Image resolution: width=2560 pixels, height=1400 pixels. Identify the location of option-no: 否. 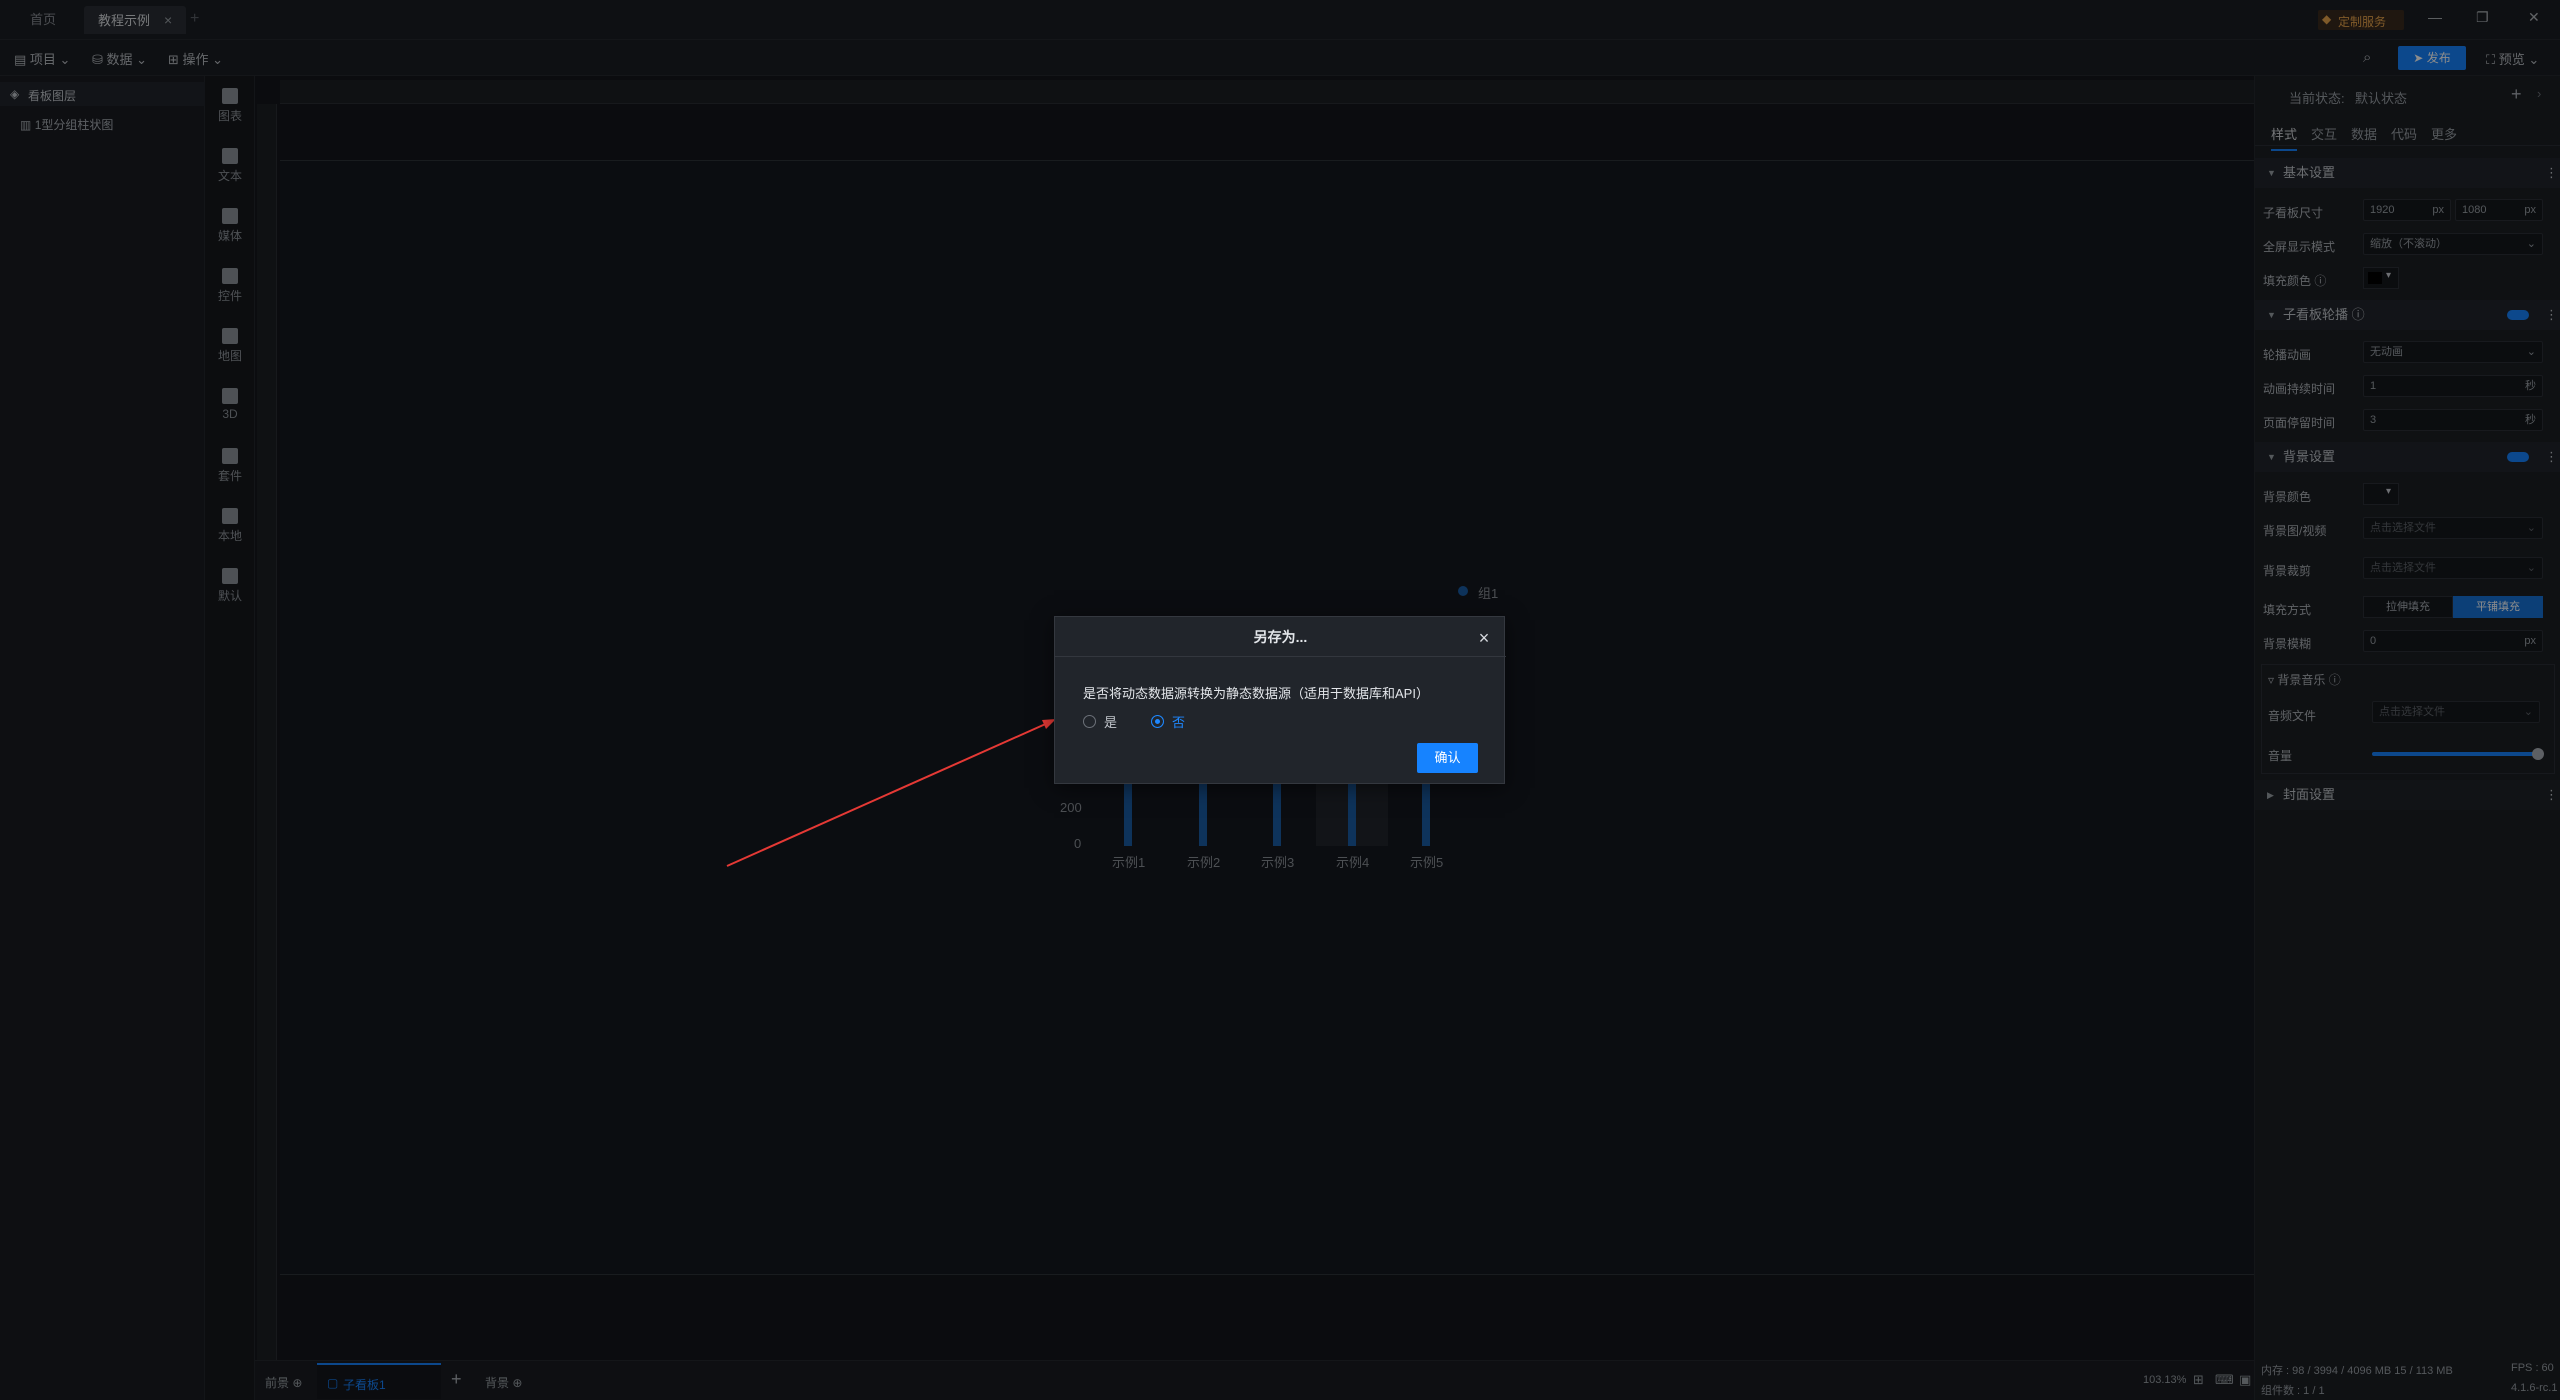
(1168, 721).